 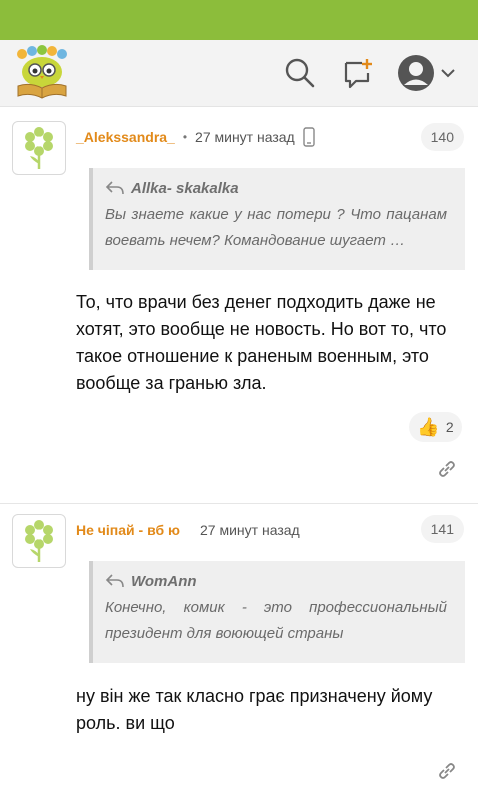 What do you see at coordinates (128, 530) in the screenshot?
I see `comment-author: Не чіпай - вб ю` at bounding box center [128, 530].